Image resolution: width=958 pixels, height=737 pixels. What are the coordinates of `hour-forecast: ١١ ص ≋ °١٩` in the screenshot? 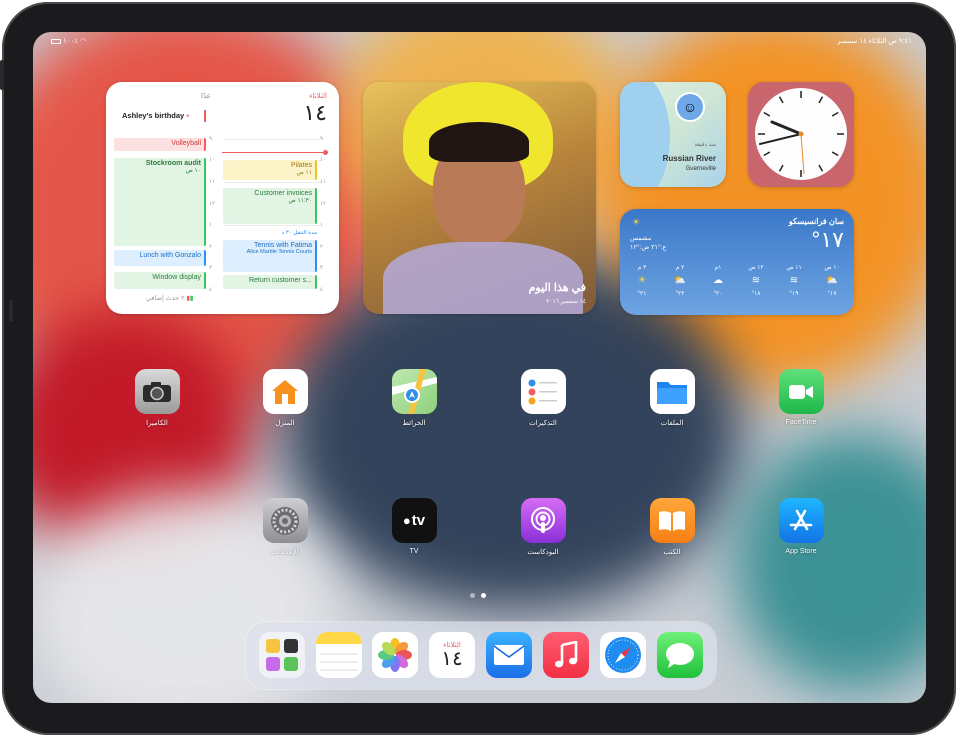 It's located at (794, 280).